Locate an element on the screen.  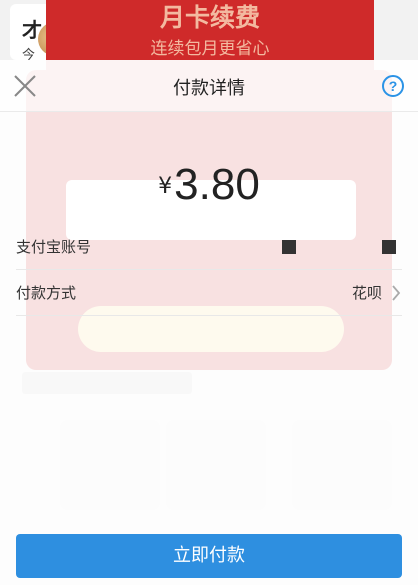
payment-method-value: 花呗 is located at coordinates (366, 293).